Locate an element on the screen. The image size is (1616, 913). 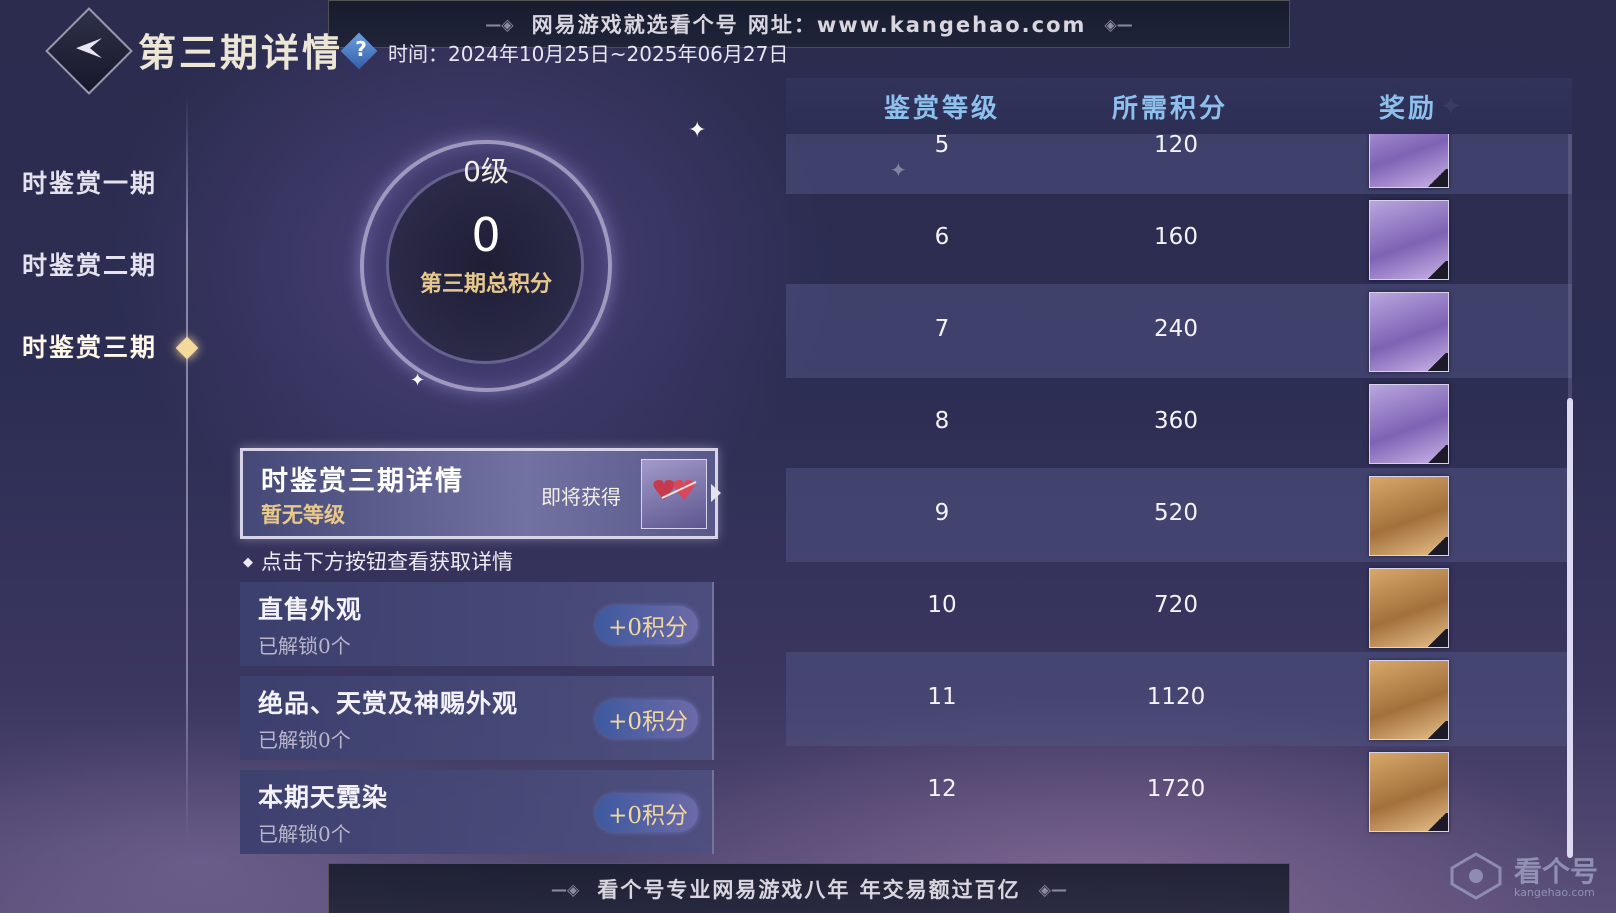
column-header-level: 鉴赏等级 is located at coordinates (941, 109).